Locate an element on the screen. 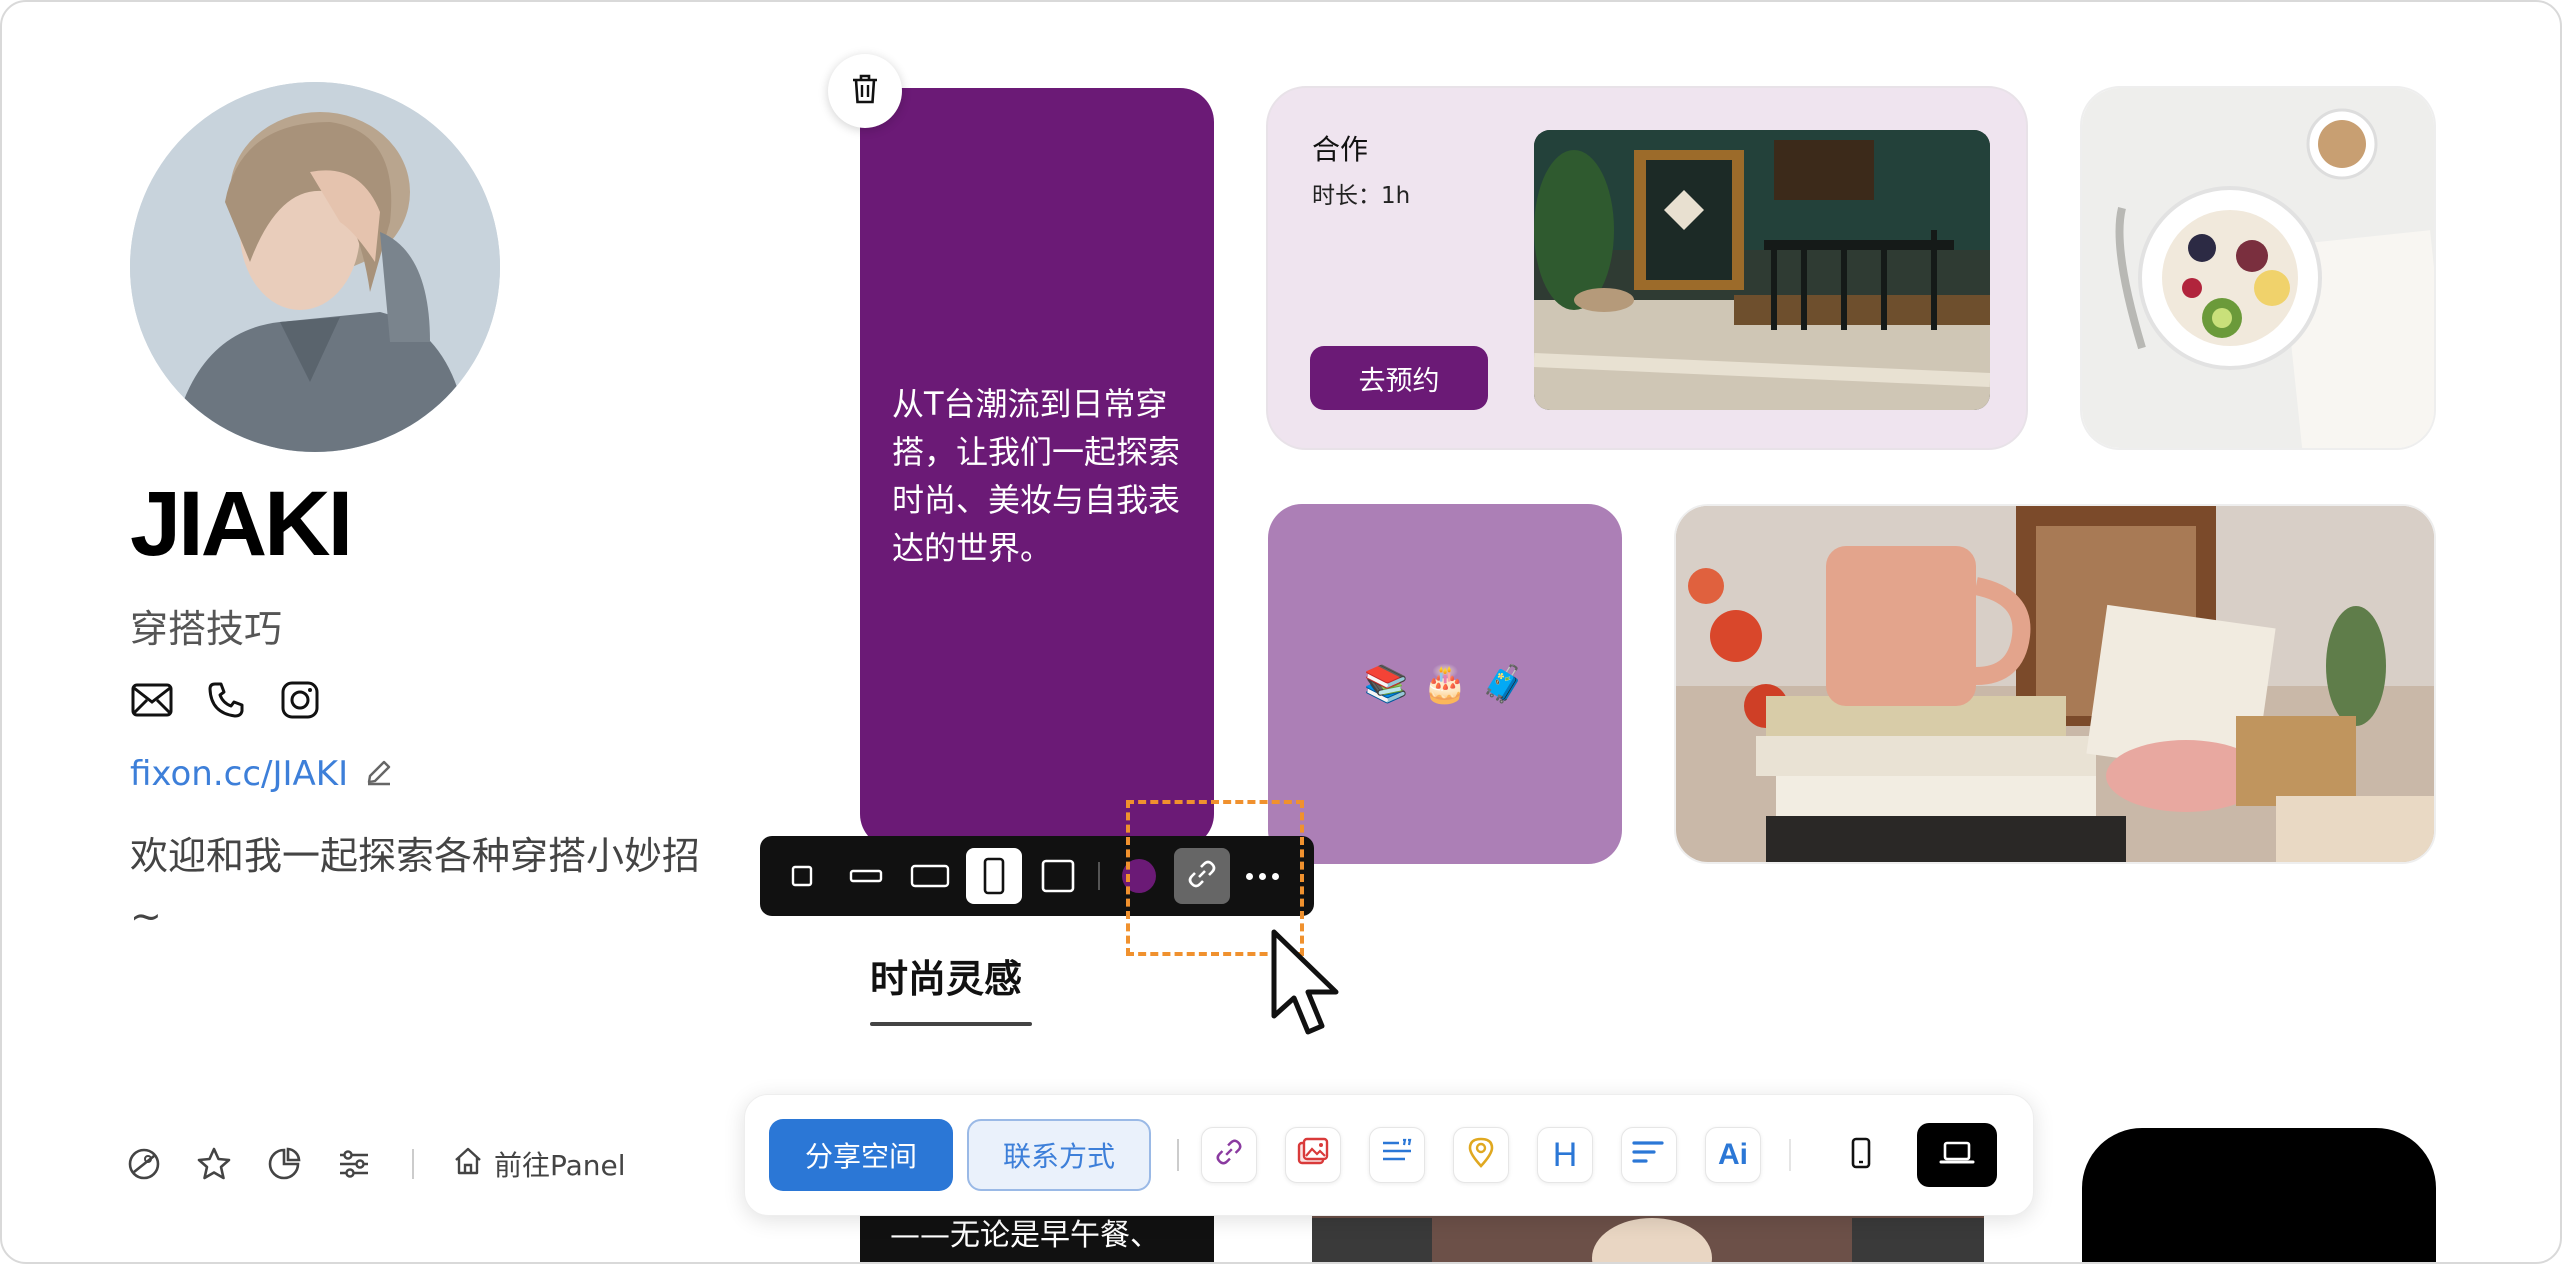 The height and width of the screenshot is (1264, 2562). bottom-left-actions: 前往Panel is located at coordinates (375, 1164).